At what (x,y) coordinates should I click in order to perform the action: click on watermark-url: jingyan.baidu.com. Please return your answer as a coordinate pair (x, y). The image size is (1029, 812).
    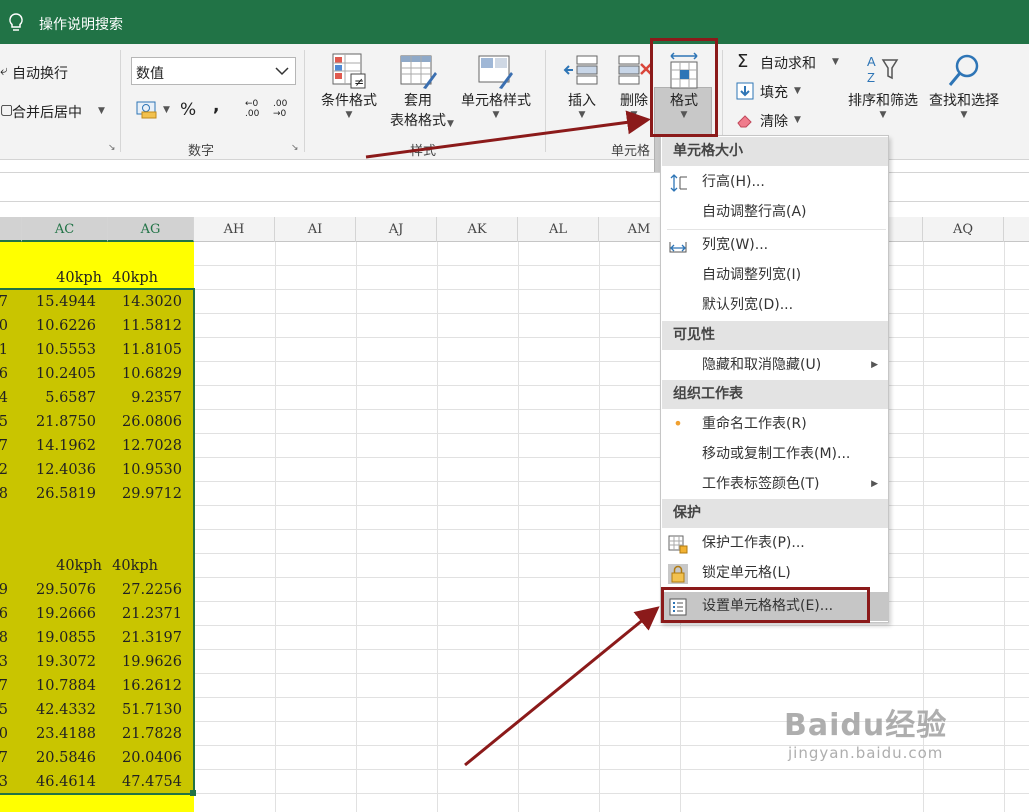
    Looking at the image, I should click on (866, 753).